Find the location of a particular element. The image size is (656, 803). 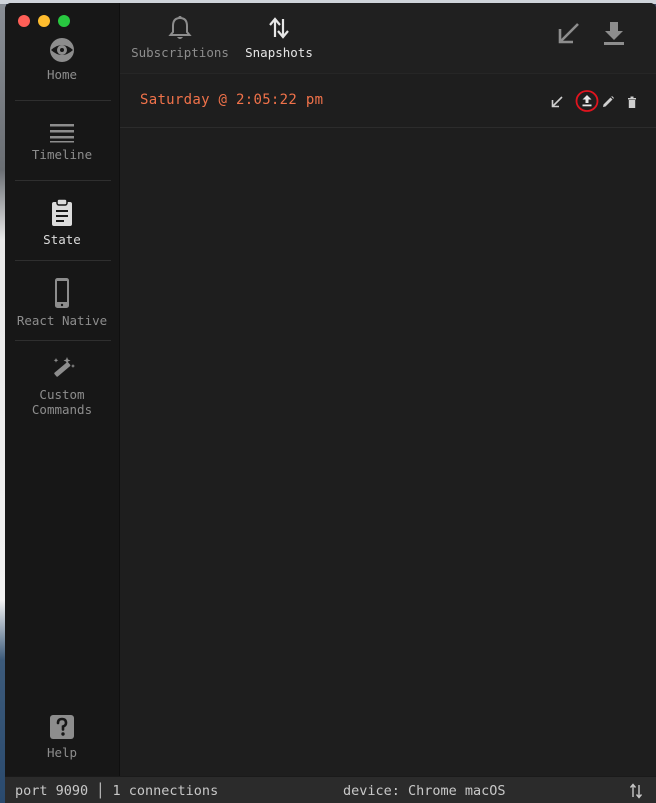

snapshots-header: Subscriptions Snapshots is located at coordinates (388, 38).